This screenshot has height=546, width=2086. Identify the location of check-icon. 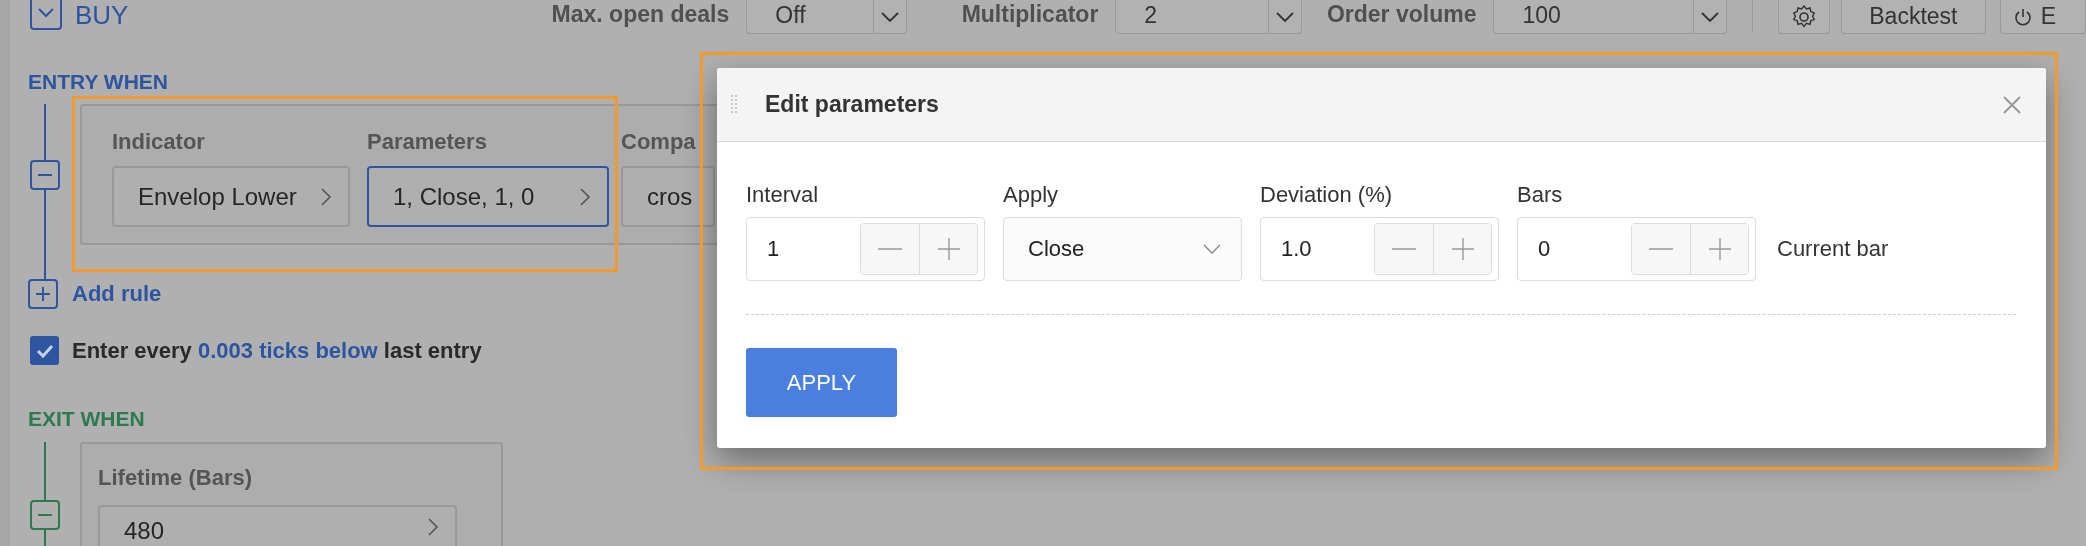
(44, 350).